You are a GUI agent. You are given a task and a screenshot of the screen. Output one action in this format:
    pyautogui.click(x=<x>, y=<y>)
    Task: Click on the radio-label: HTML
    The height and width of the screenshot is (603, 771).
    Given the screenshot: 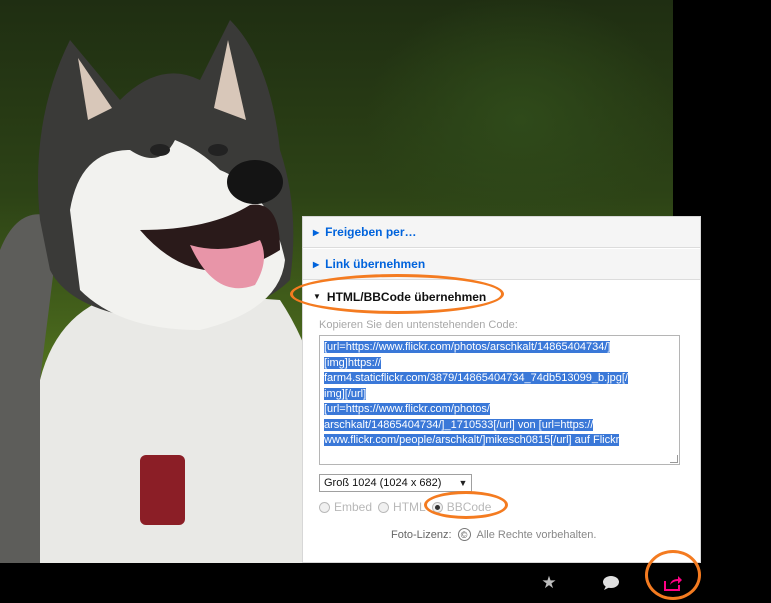 What is the action you would take?
    pyautogui.click(x=409, y=507)
    